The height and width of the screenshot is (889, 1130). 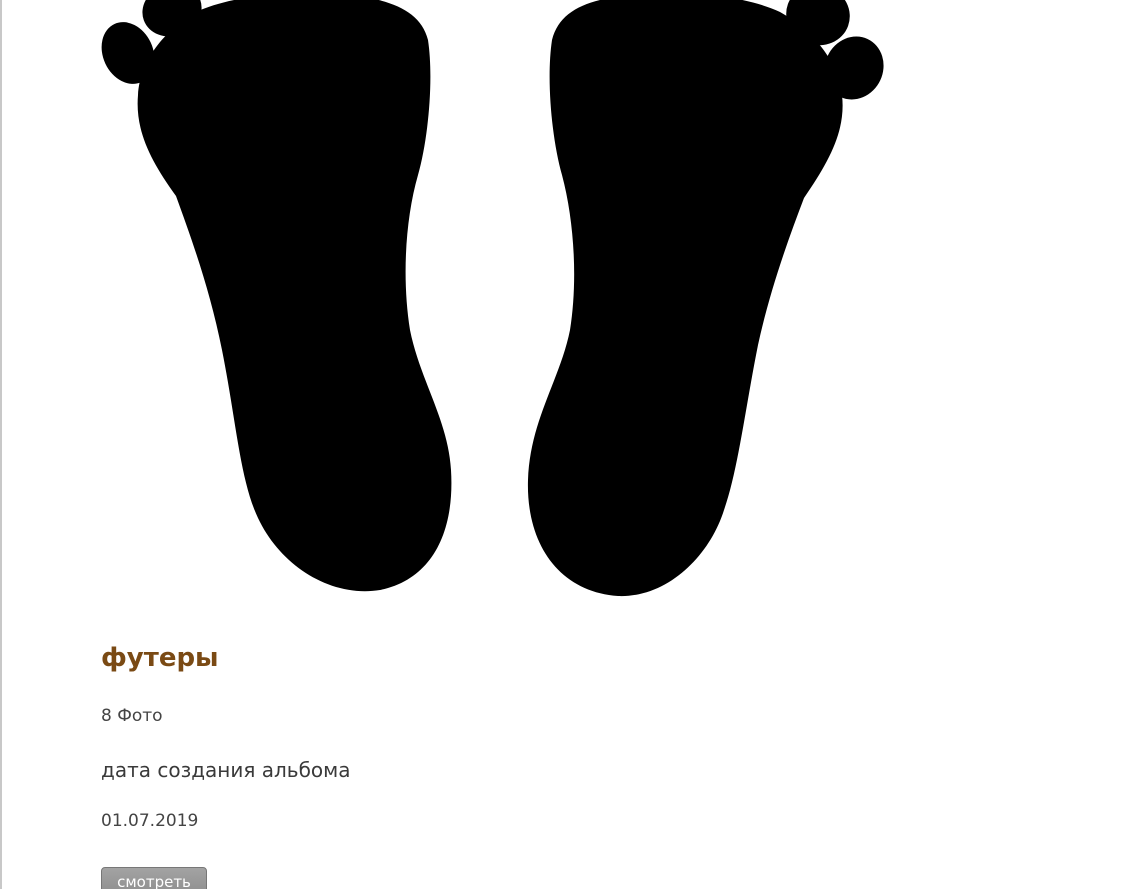 What do you see at coordinates (226, 770) in the screenshot?
I see `creation-date-label: дата создания альбома` at bounding box center [226, 770].